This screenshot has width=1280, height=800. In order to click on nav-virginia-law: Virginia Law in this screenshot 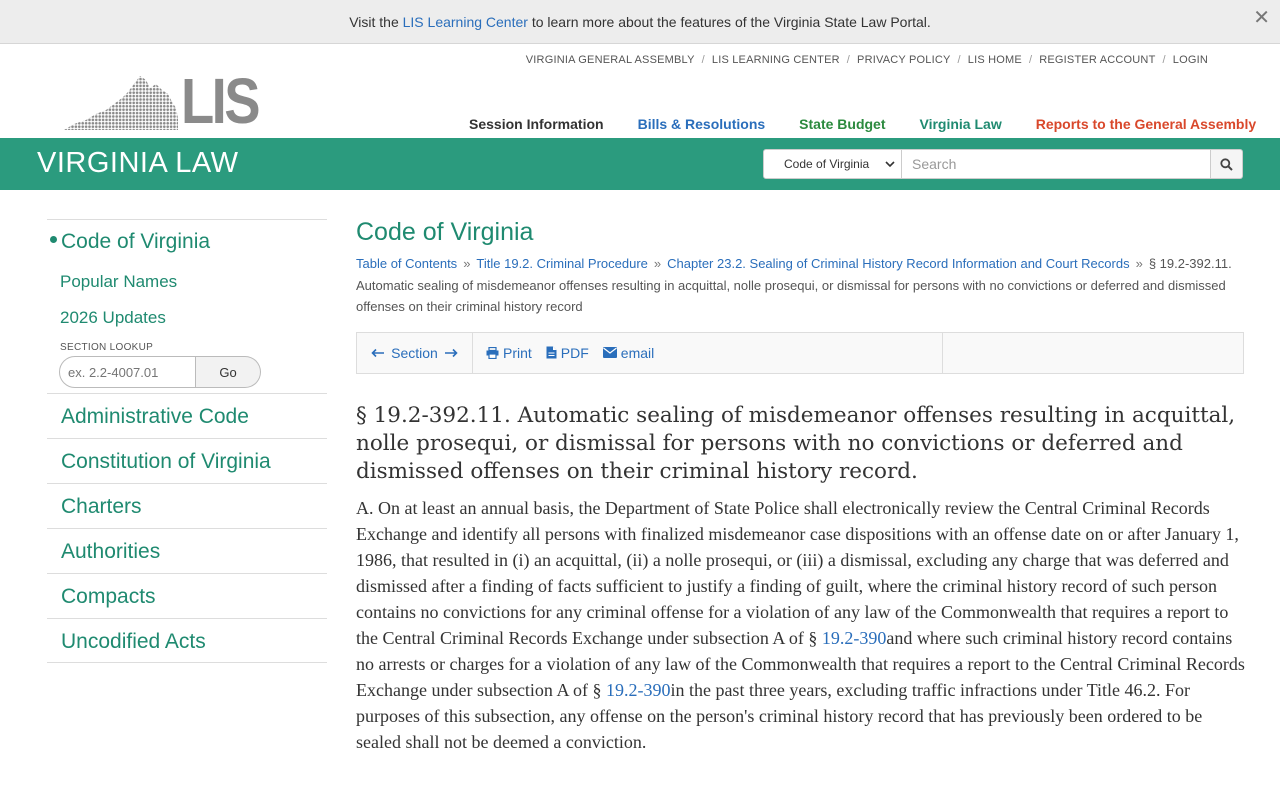, I will do `click(961, 124)`.